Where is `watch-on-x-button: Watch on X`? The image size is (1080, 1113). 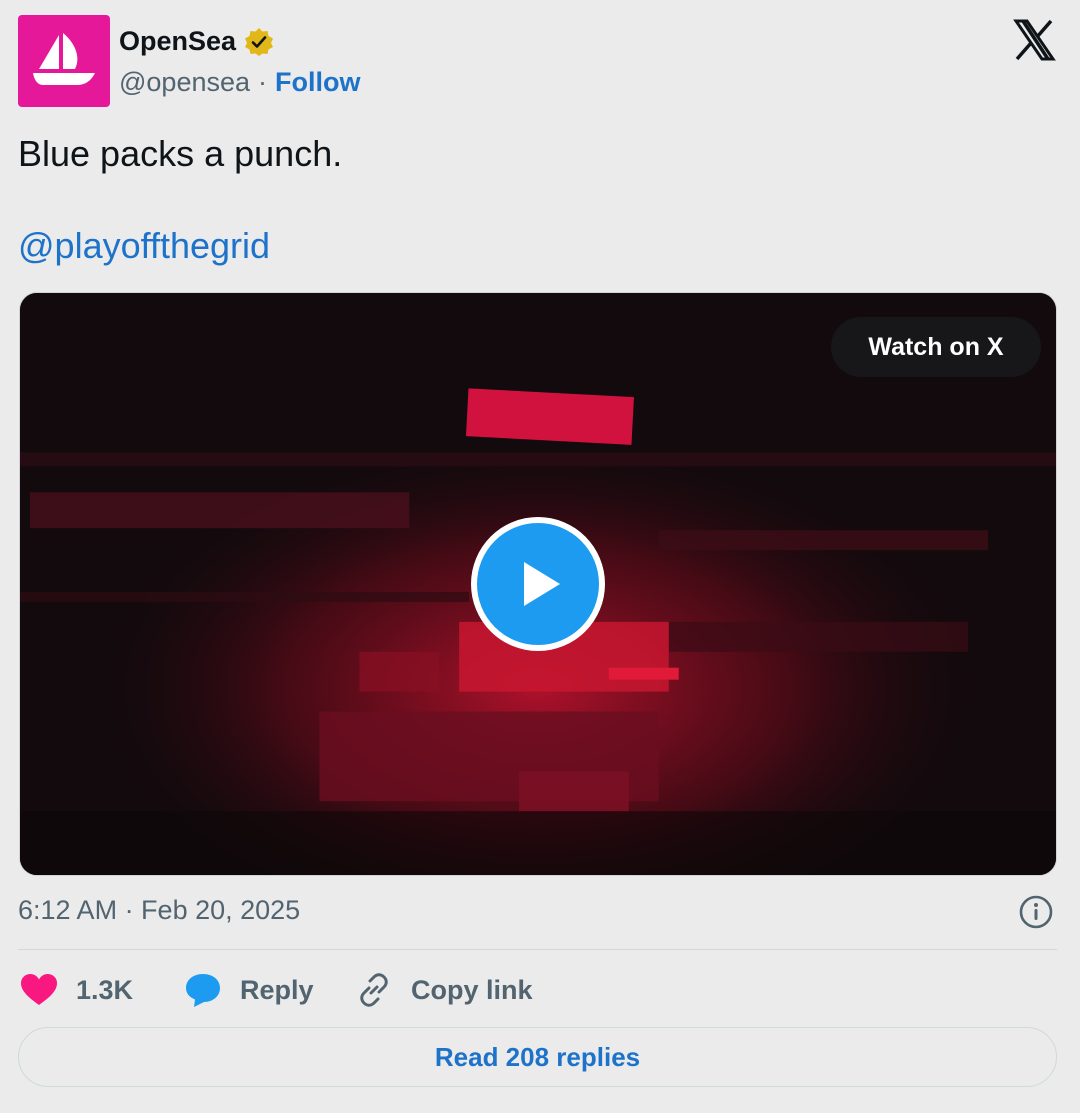
watch-on-x-button: Watch on X is located at coordinates (936, 347).